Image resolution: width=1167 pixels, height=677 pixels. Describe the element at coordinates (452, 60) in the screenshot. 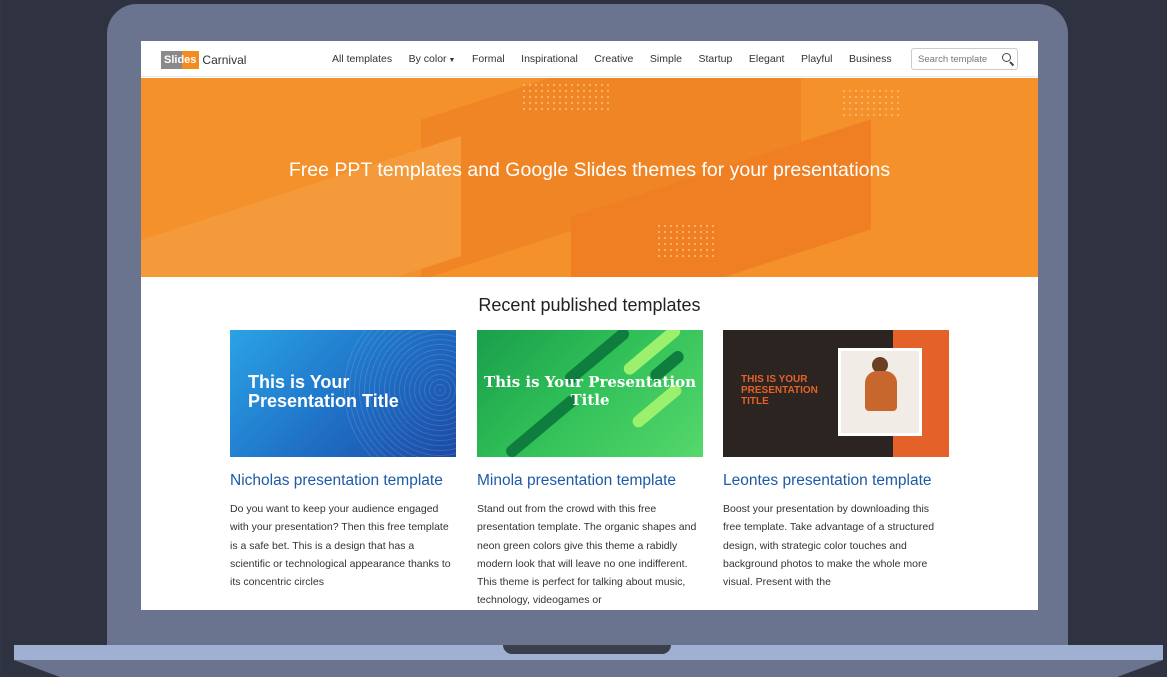

I see `caret-down-icon: ▼` at that location.